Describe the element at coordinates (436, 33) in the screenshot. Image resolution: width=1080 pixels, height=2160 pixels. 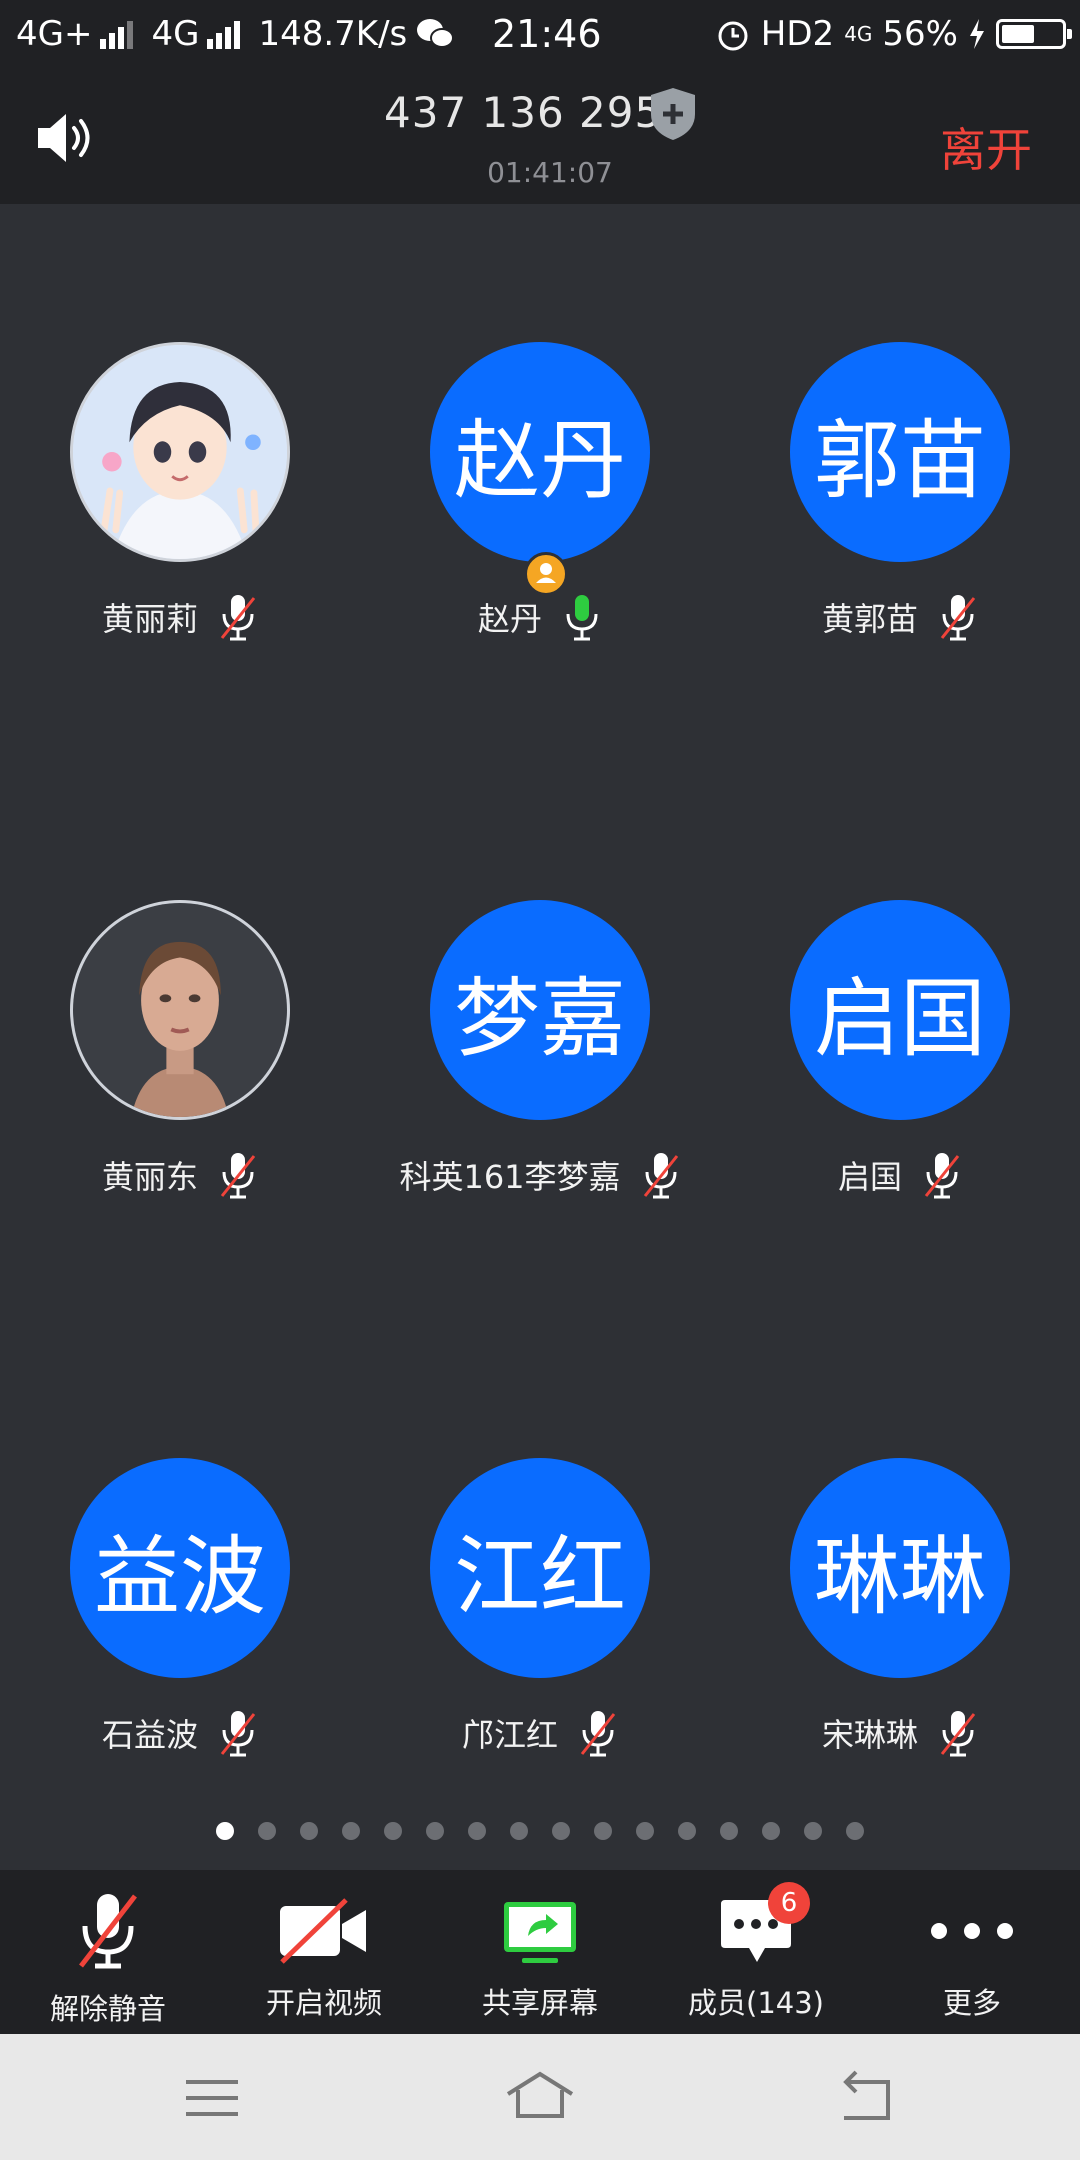
I see `wechat-icon` at that location.